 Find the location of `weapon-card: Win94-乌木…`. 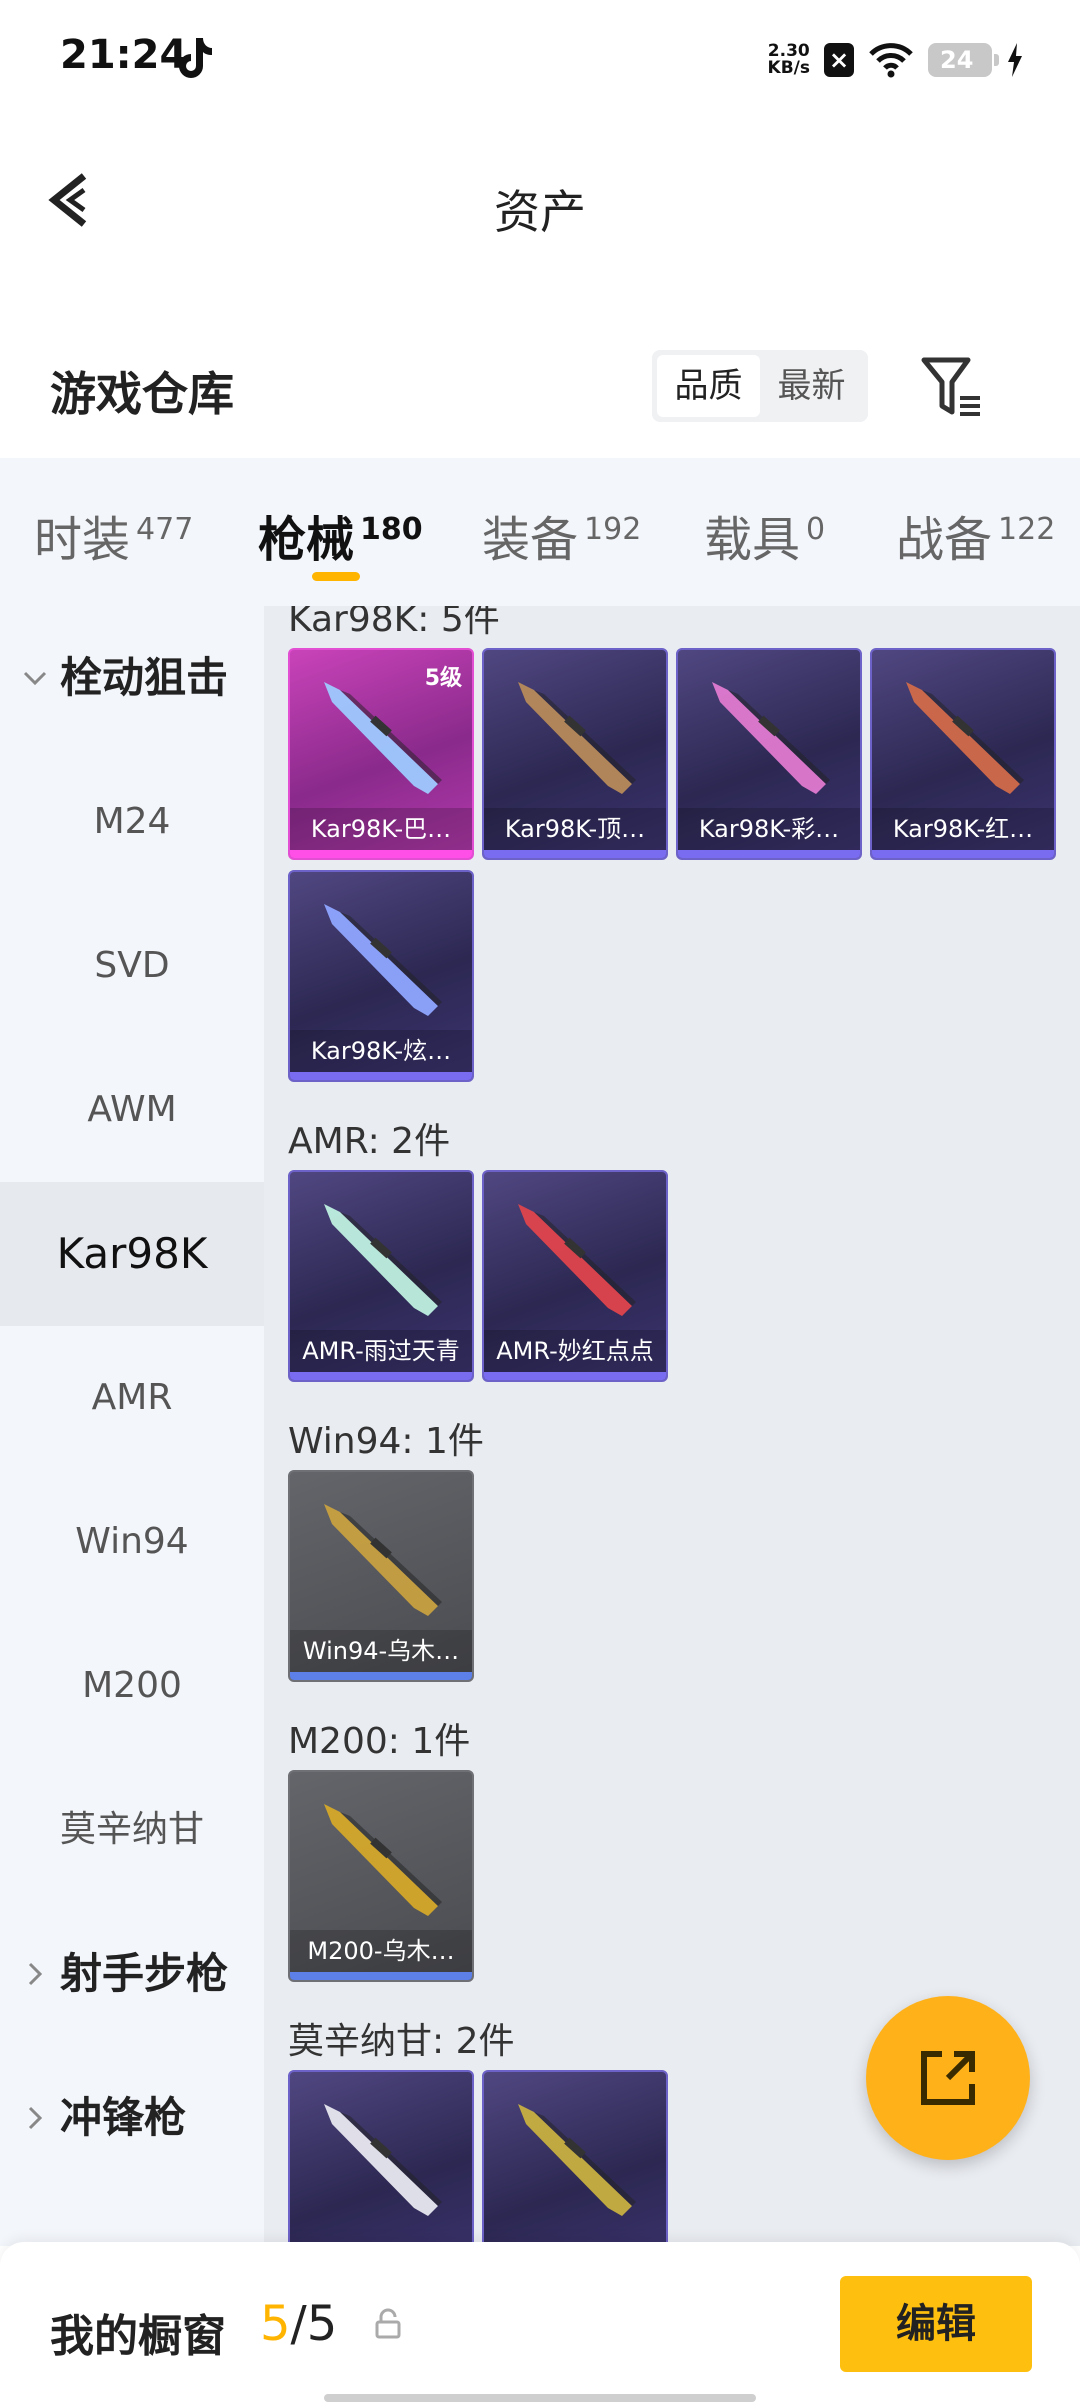

weapon-card: Win94-乌木… is located at coordinates (381, 1576).